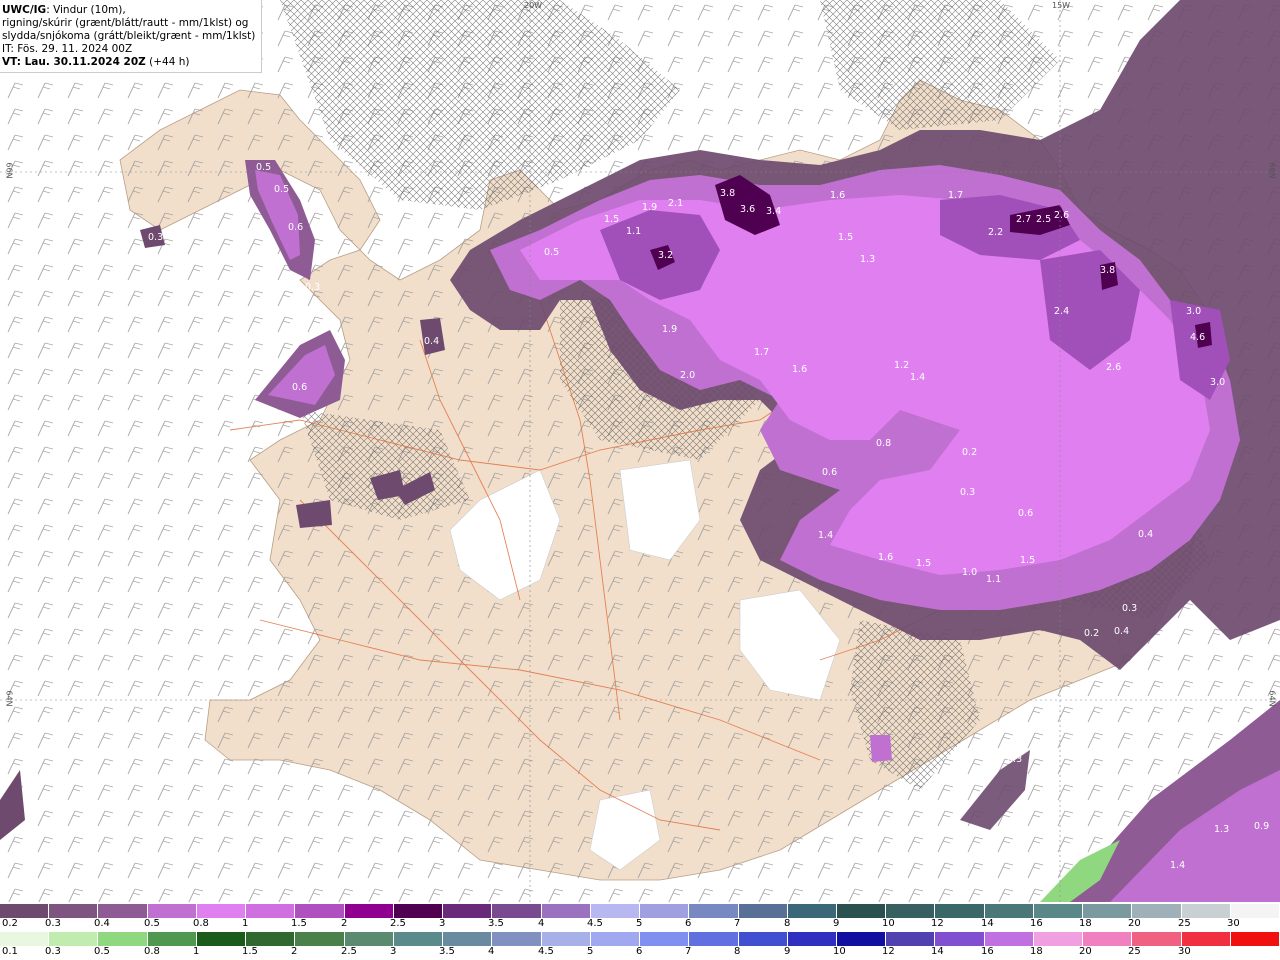 This screenshot has width=1280, height=960. What do you see at coordinates (53, 923) in the screenshot?
I see `colorbar-tick-label: 0.3` at bounding box center [53, 923].